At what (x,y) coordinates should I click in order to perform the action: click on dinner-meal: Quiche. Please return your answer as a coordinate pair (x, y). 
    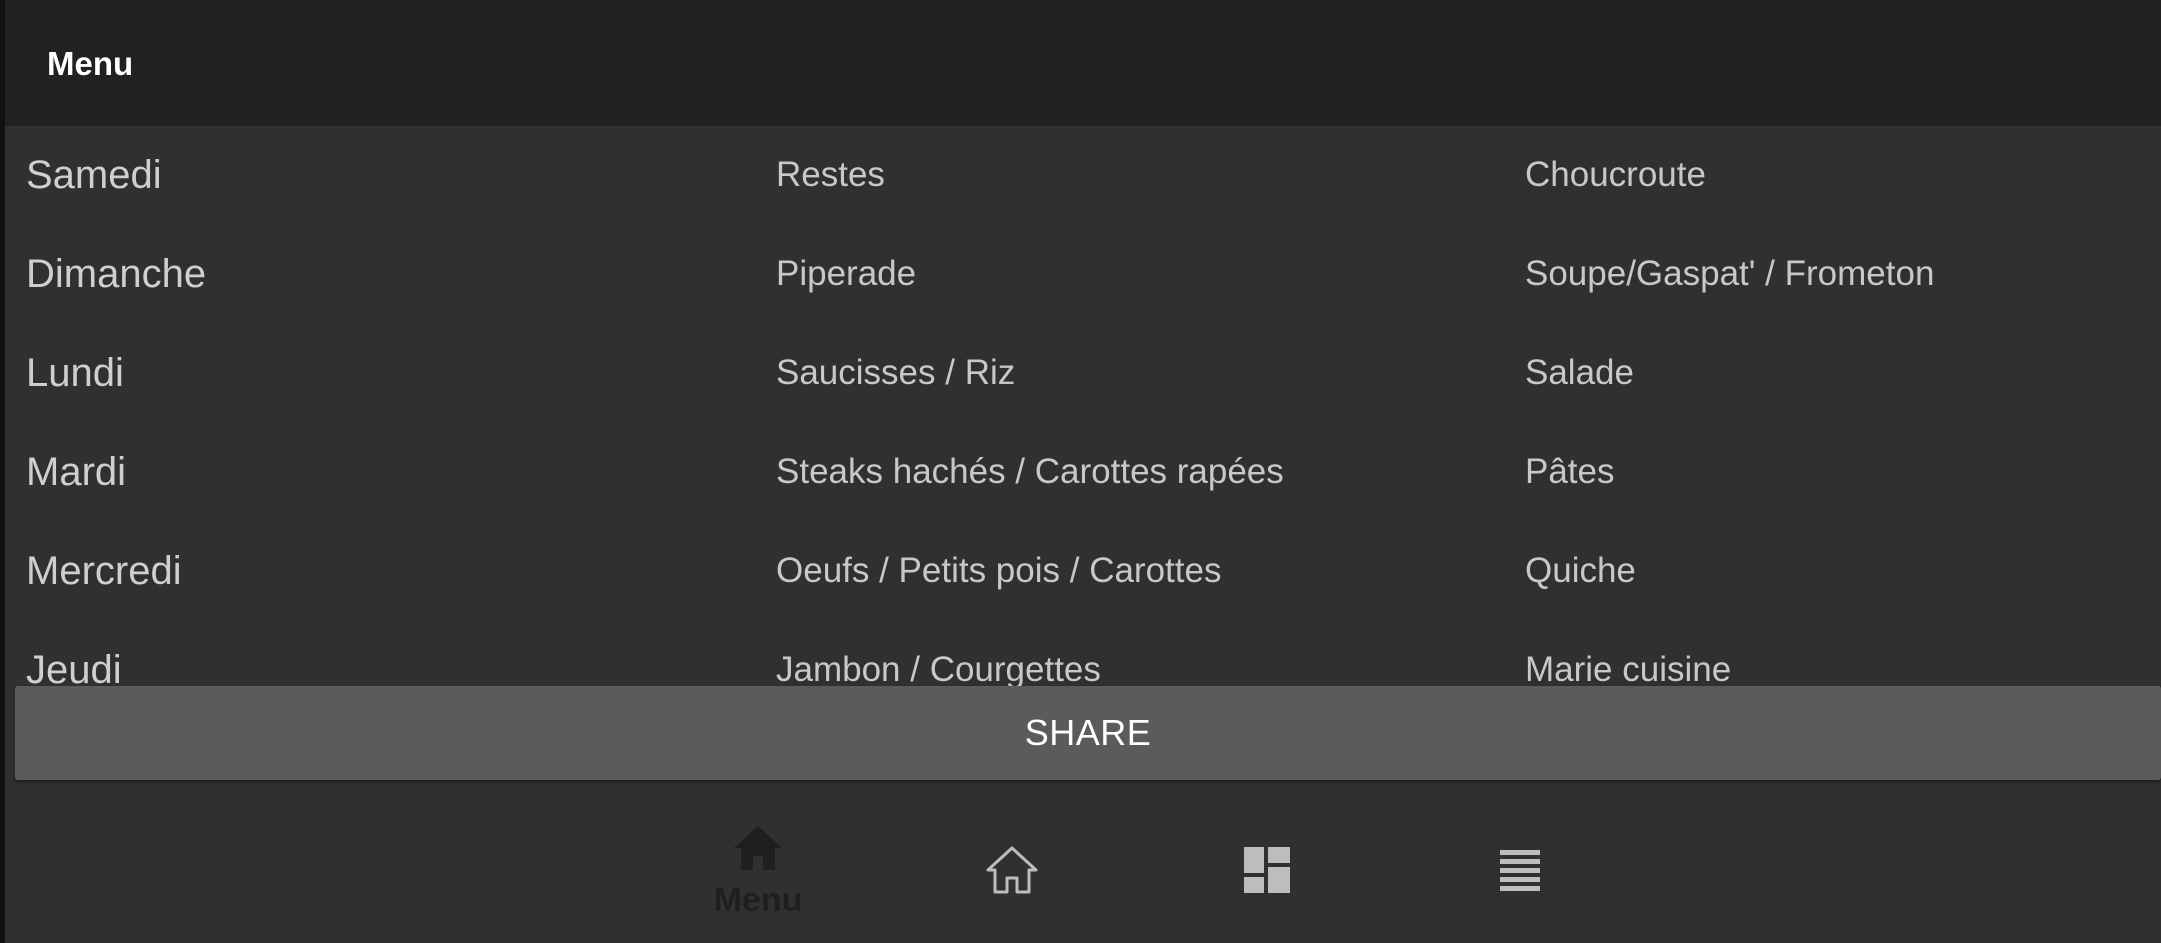
    Looking at the image, I should click on (1580, 570).